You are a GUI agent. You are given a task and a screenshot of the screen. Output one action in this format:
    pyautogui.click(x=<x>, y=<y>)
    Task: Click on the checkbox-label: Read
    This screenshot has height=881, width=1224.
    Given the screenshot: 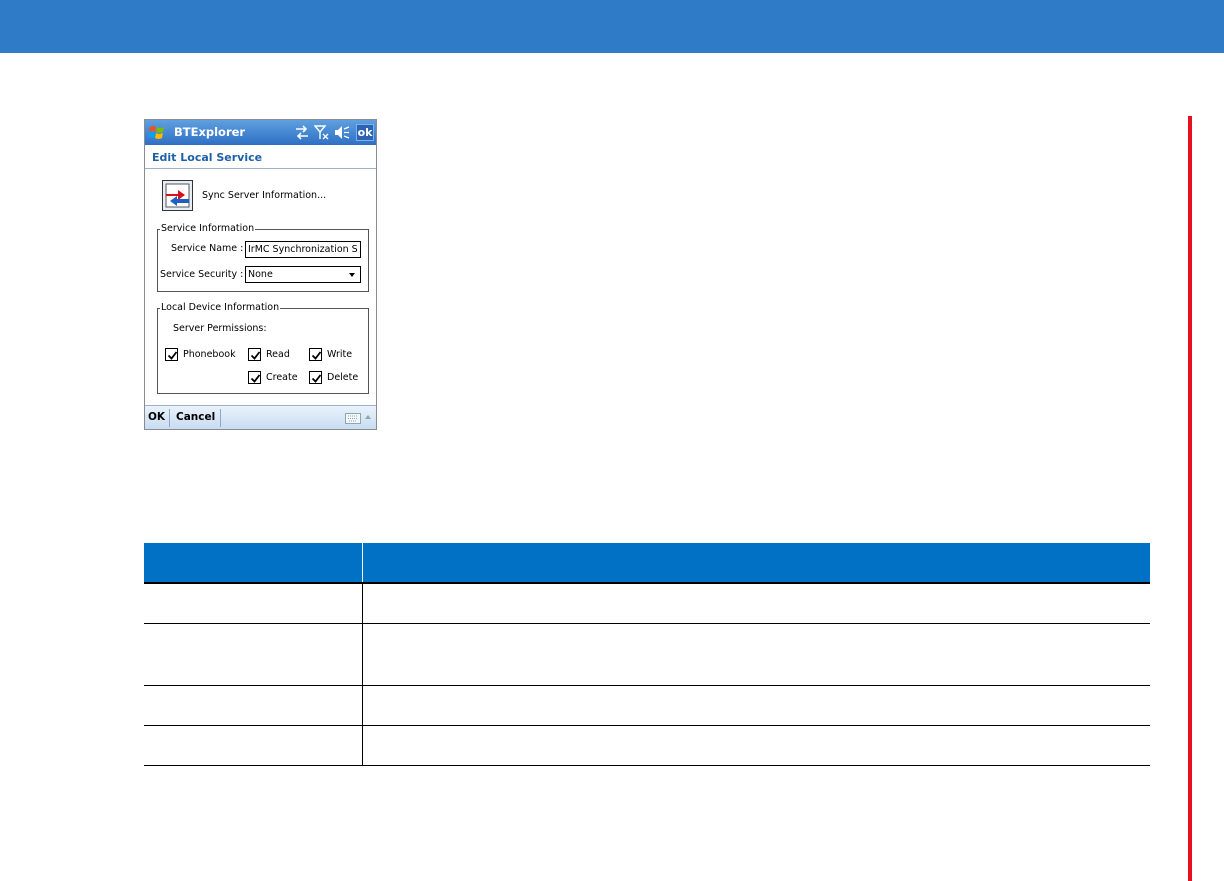 What is the action you would take?
    pyautogui.click(x=278, y=354)
    